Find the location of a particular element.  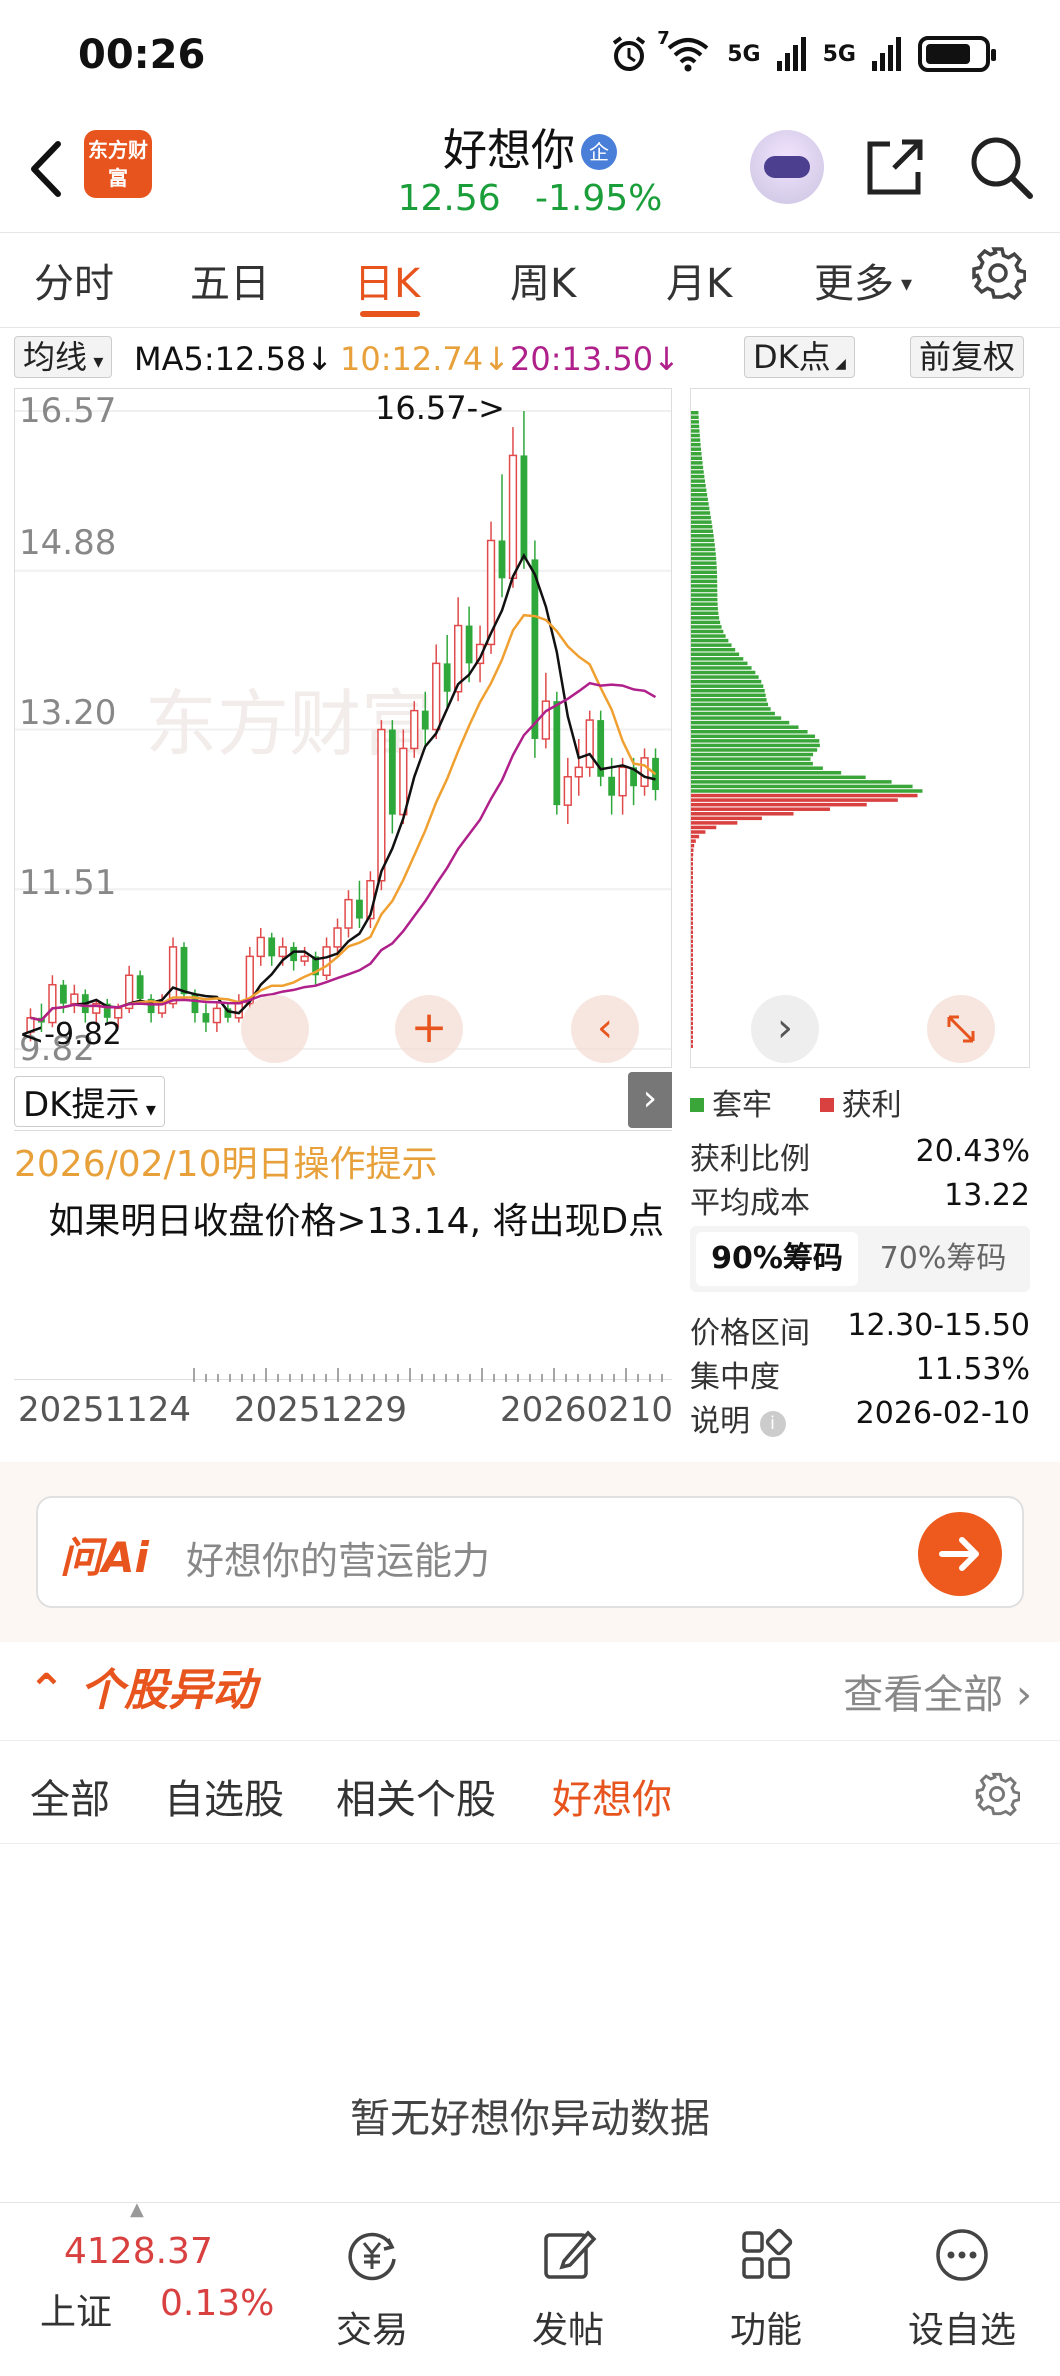

dk-panel-toggle: › is located at coordinates (650, 1100).